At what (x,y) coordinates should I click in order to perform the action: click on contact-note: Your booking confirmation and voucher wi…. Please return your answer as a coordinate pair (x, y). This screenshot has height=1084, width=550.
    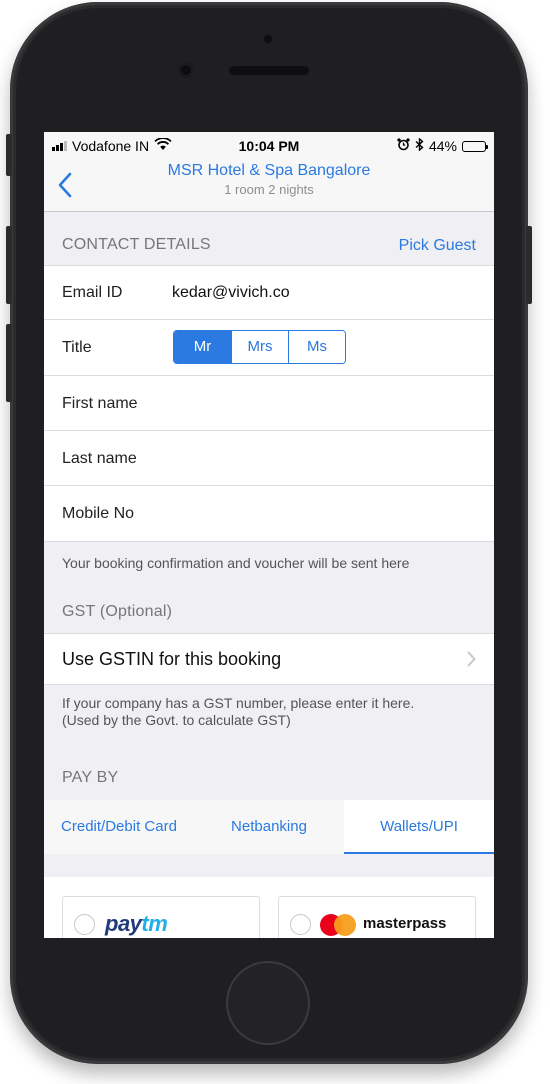
    Looking at the image, I should click on (236, 563).